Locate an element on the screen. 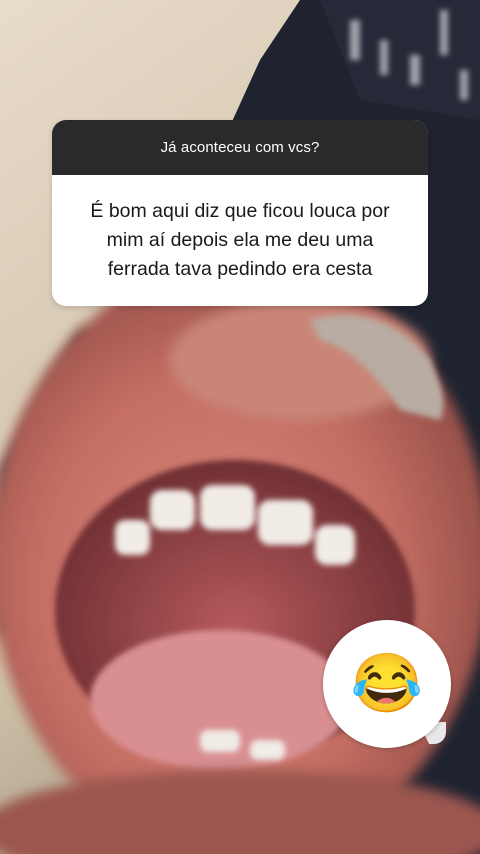  face-with-tears-of-joy-icon: 😂 is located at coordinates (387, 683).